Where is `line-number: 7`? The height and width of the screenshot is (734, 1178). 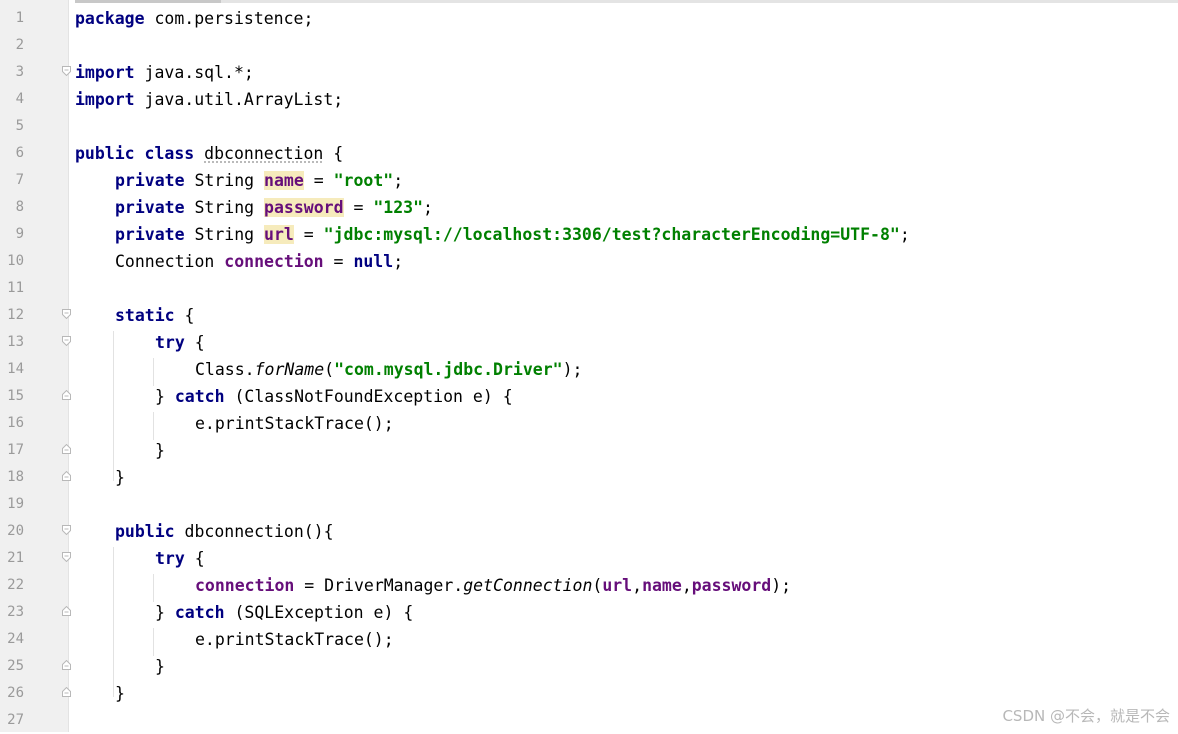 line-number: 7 is located at coordinates (19, 180).